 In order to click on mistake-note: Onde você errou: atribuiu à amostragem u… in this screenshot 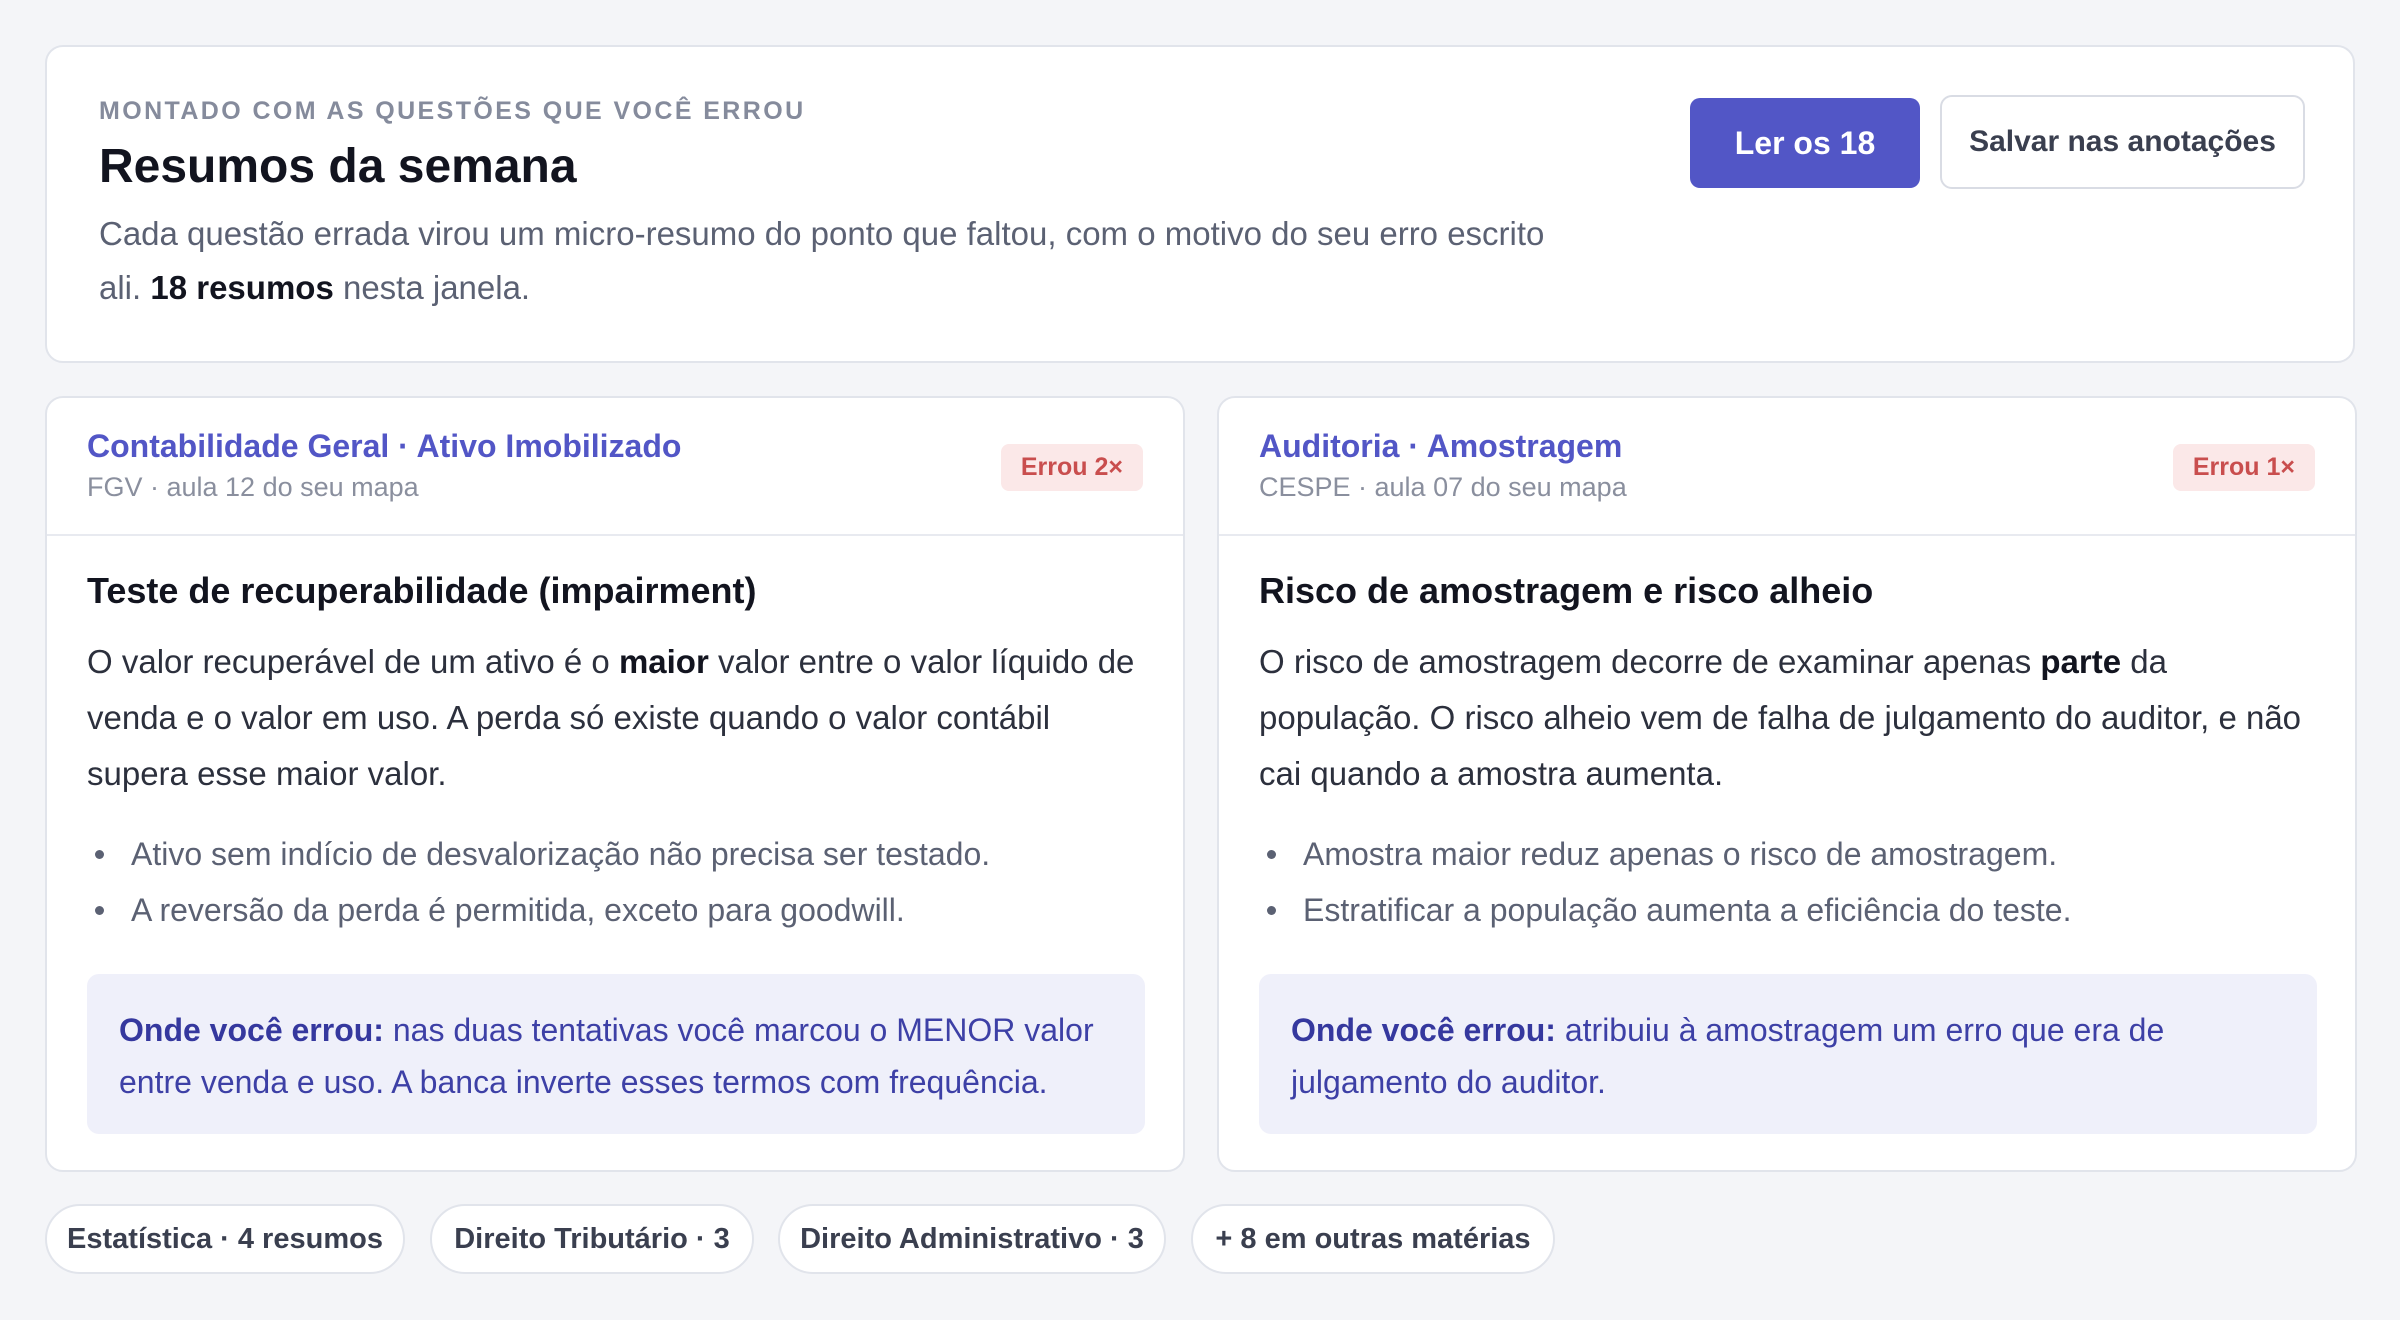, I will do `click(1788, 1054)`.